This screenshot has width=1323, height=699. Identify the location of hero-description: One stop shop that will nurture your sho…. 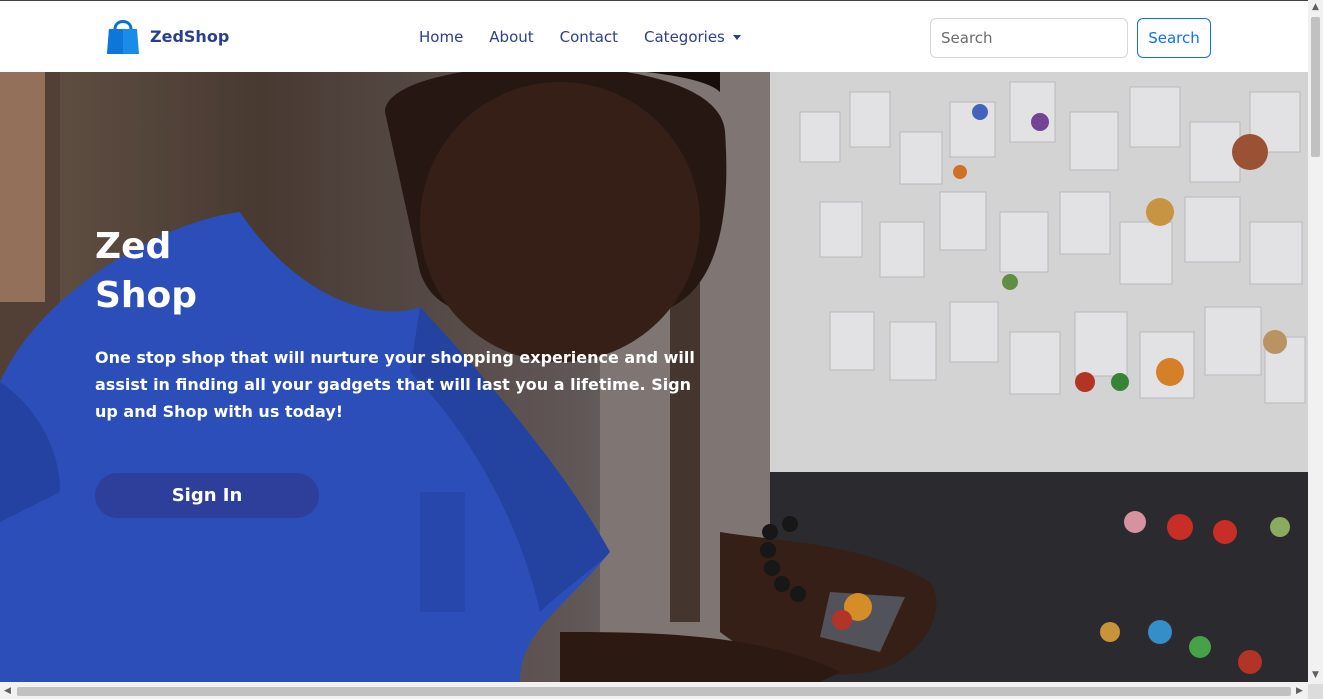
(395, 384).